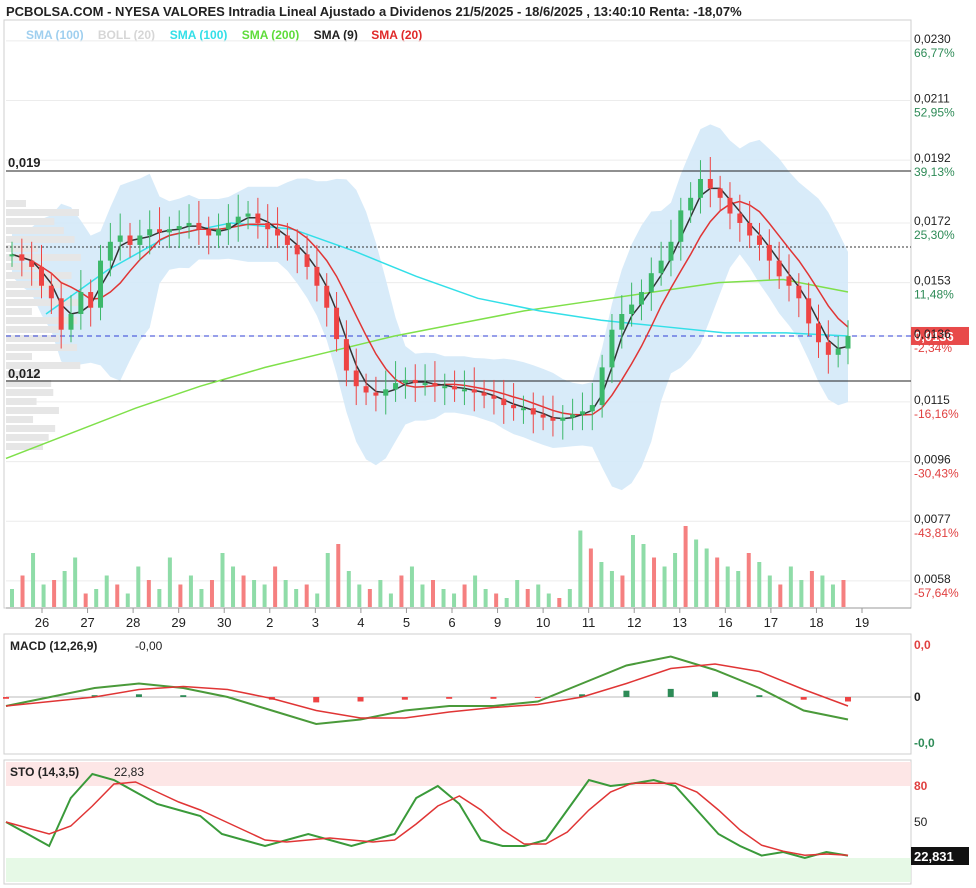 The height and width of the screenshot is (888, 976). What do you see at coordinates (932, 98) in the screenshot?
I see `price-tick-1: 0,0211` at bounding box center [932, 98].